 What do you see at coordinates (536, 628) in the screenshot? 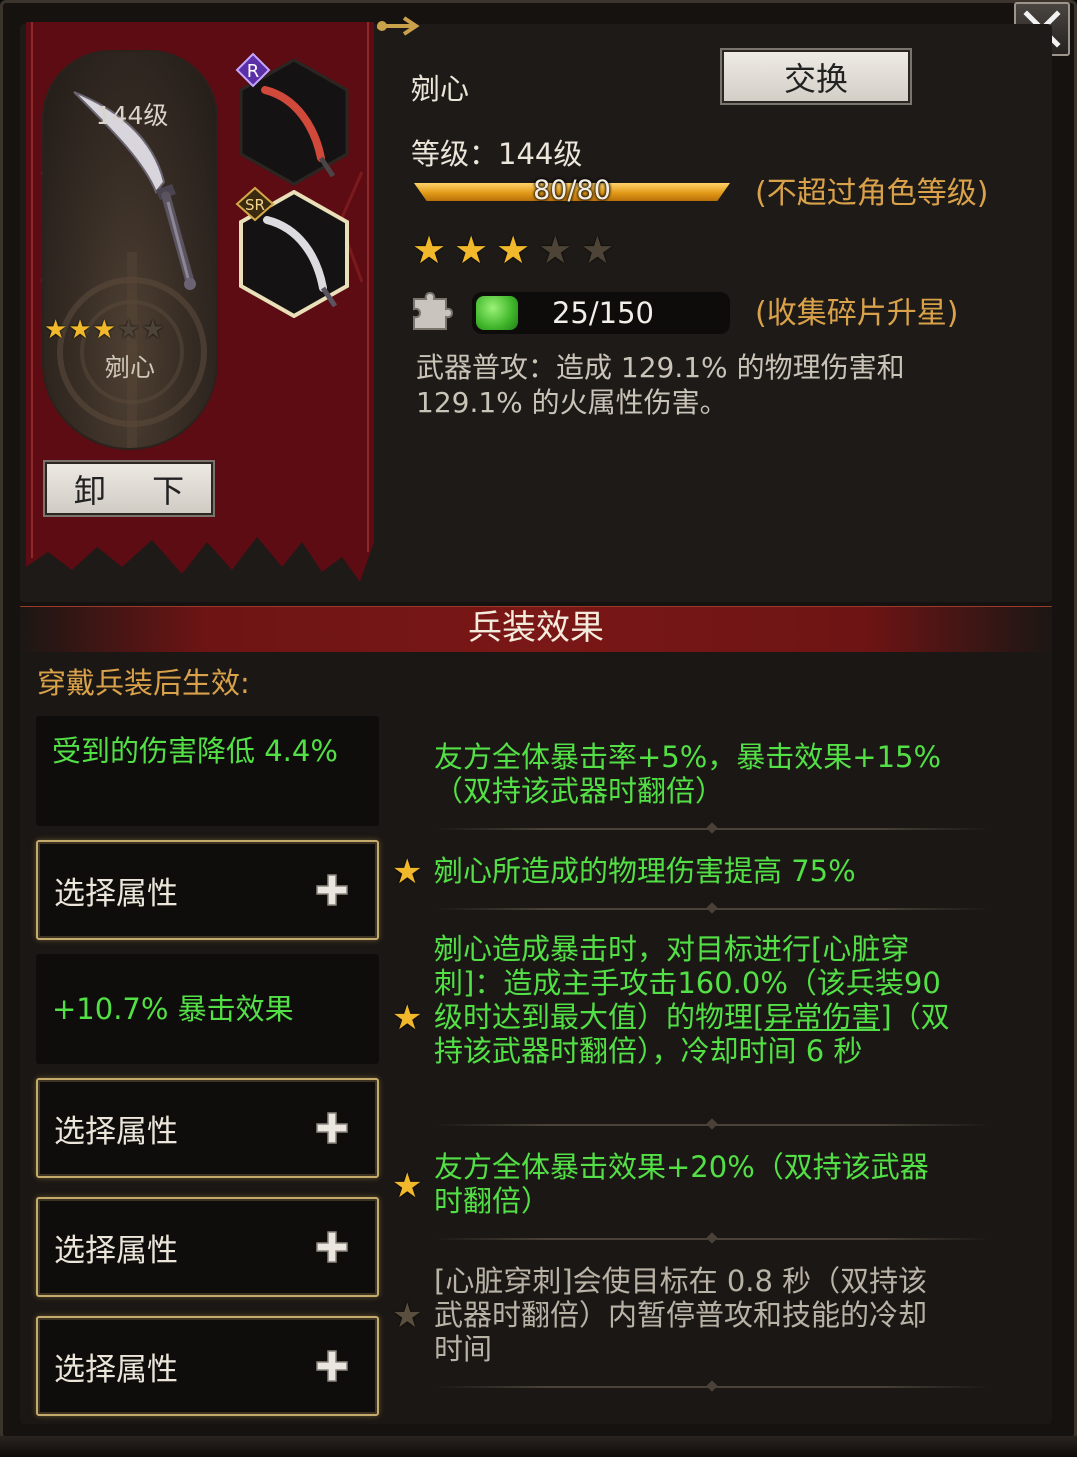
I see `effects-title: 兵装效果` at bounding box center [536, 628].